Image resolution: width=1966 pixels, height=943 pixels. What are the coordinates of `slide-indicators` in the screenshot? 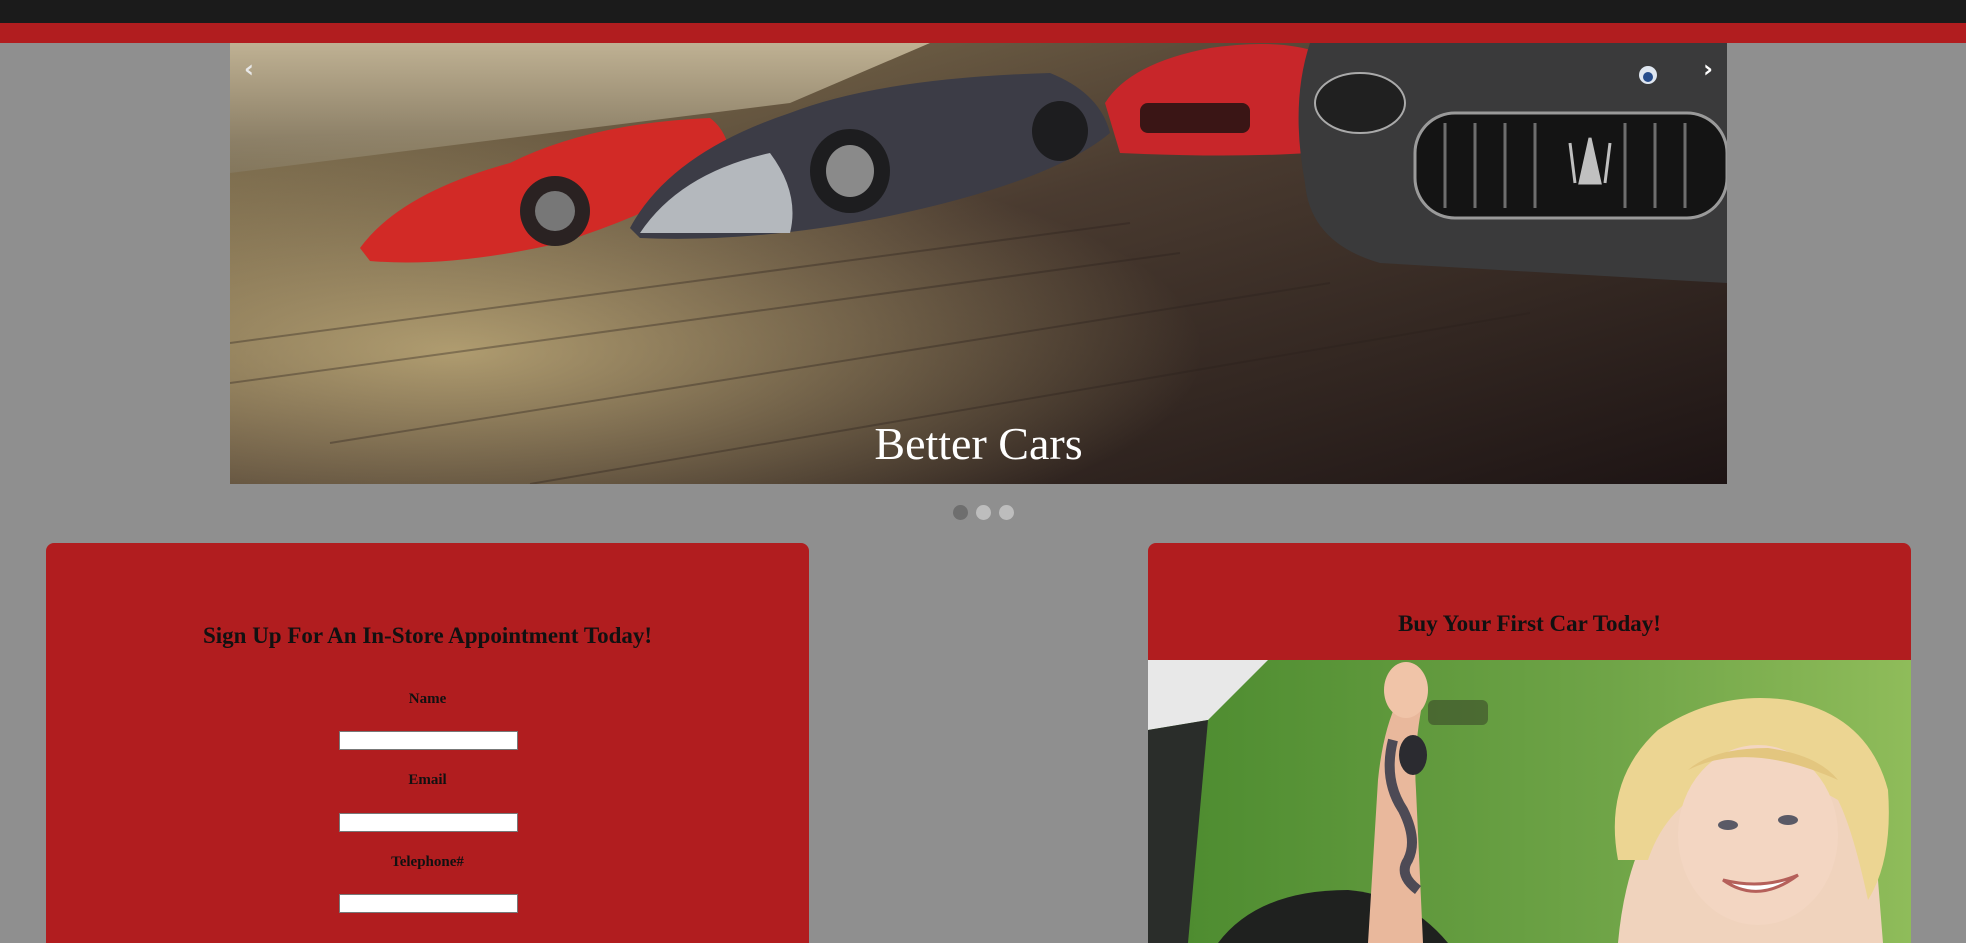 It's located at (983, 512).